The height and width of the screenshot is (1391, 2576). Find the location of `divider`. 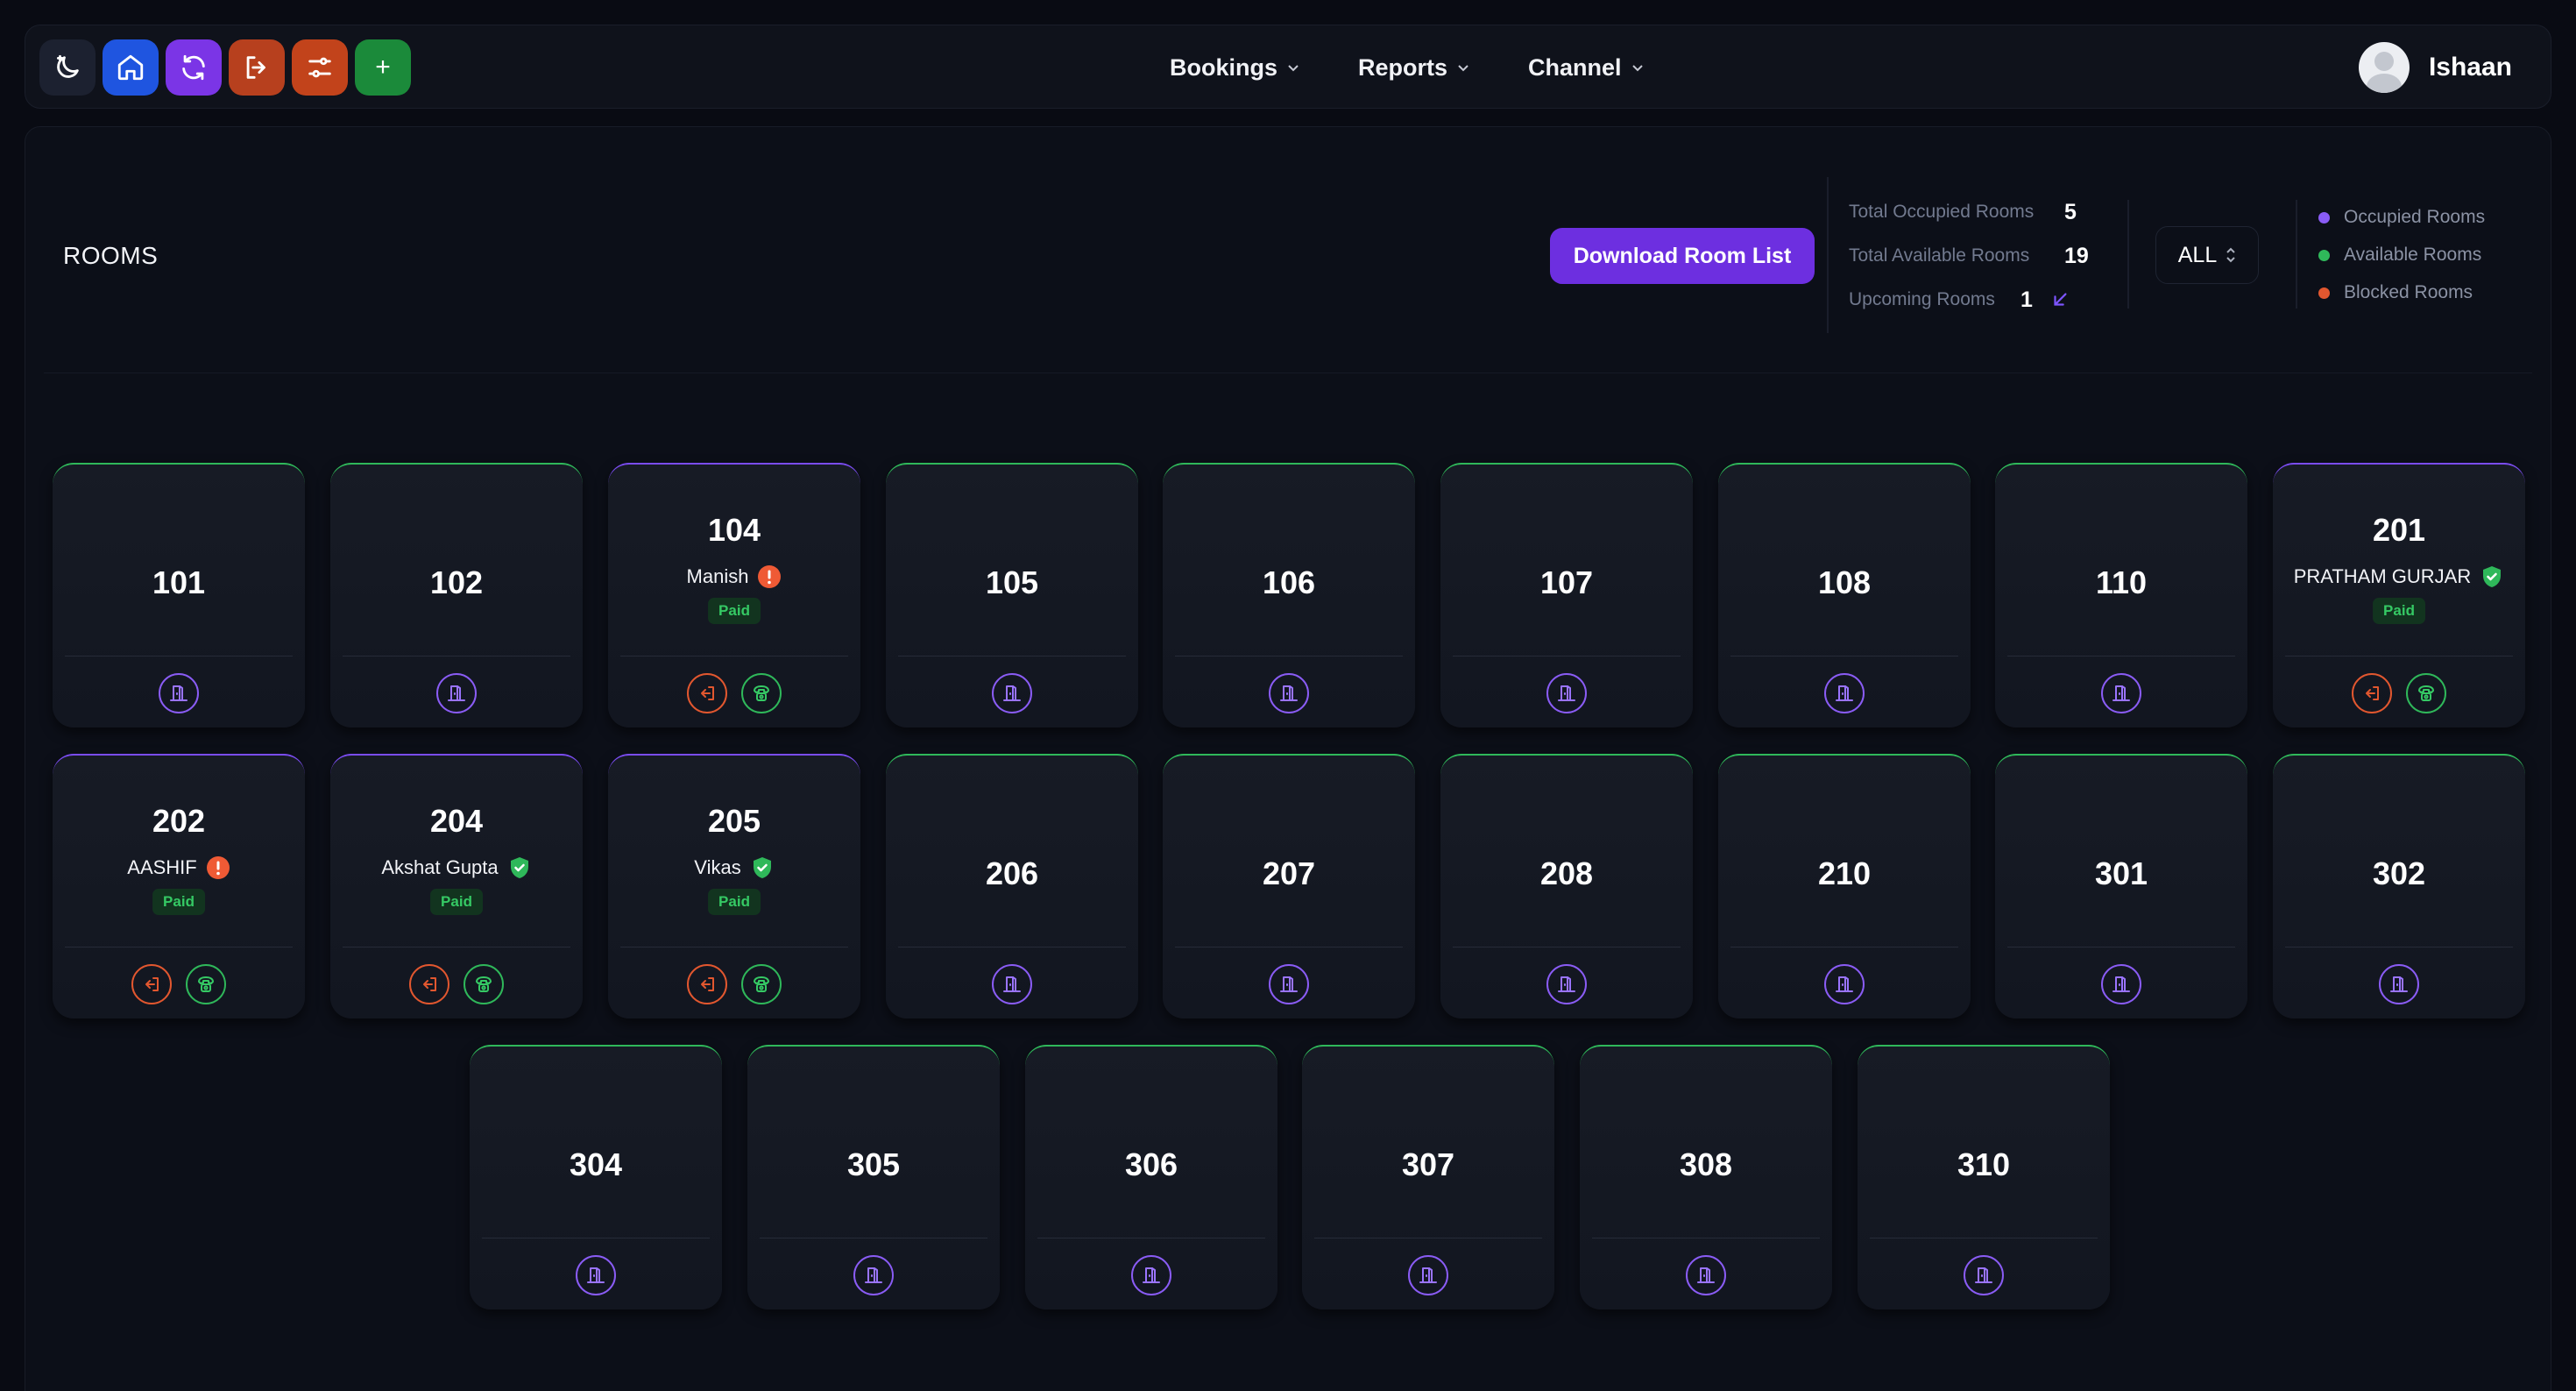

divider is located at coordinates (2128, 254).